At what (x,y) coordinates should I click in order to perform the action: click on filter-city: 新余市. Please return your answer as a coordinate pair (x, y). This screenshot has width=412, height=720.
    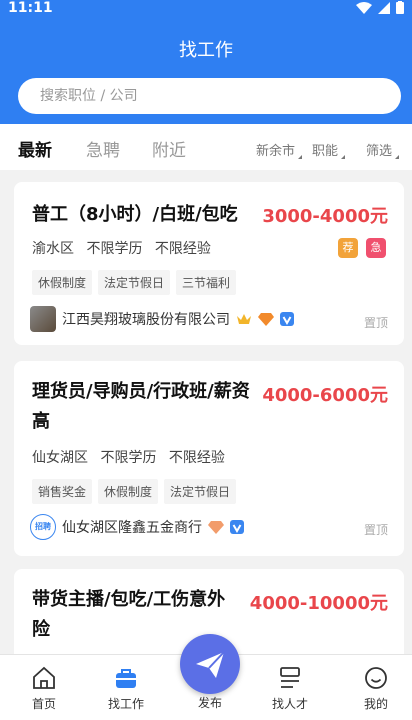
    Looking at the image, I should click on (279, 149).